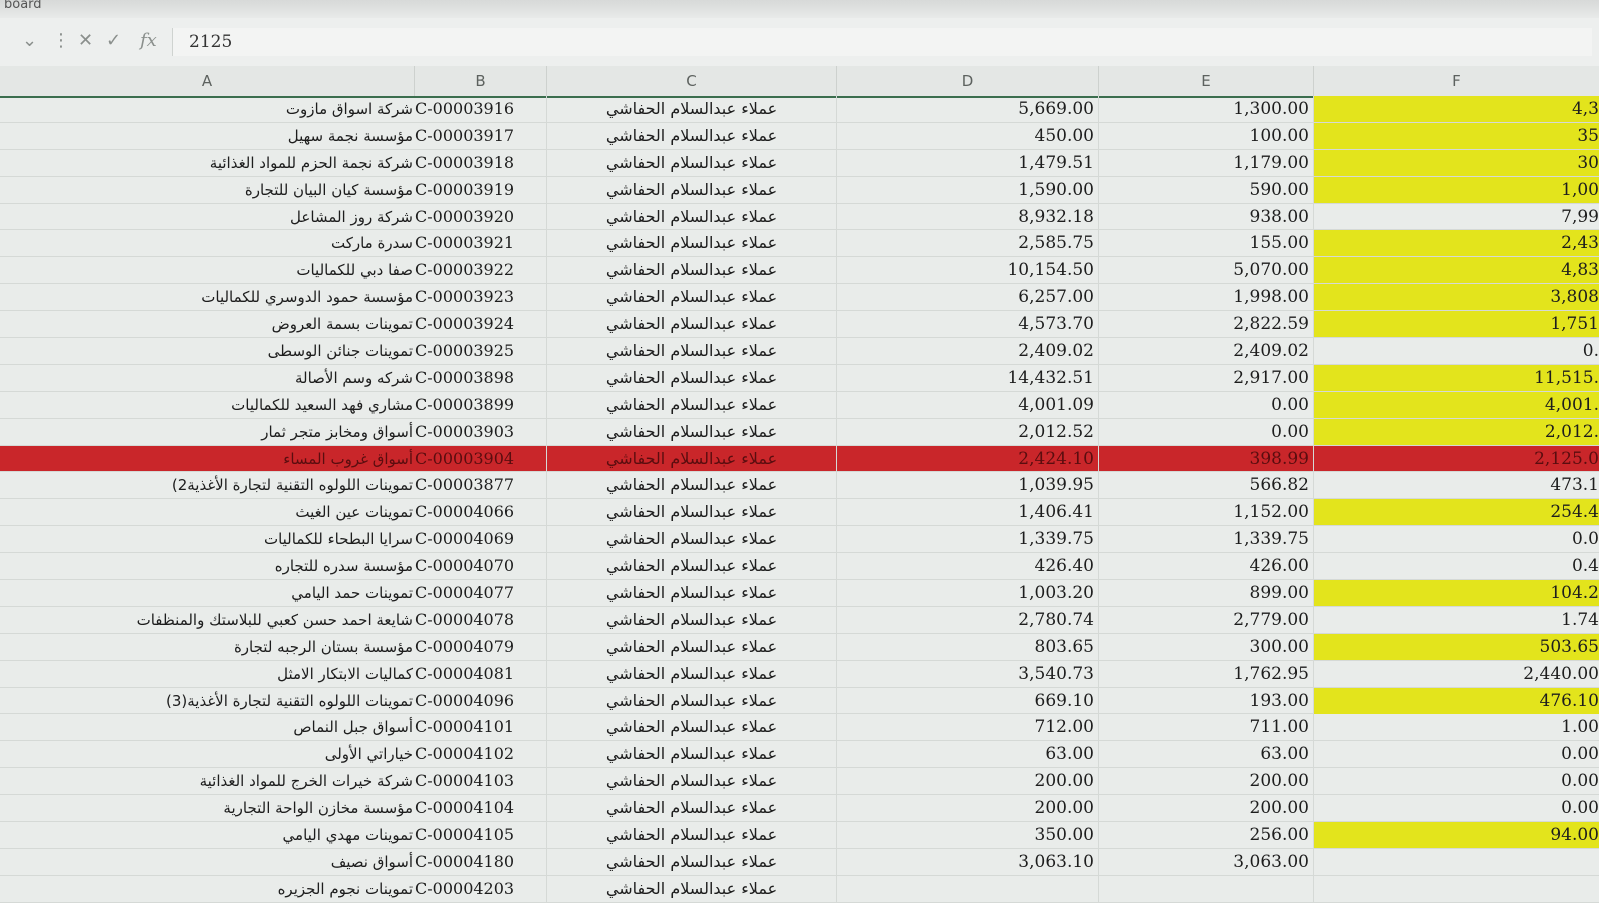 This screenshot has width=1599, height=903. I want to click on cell-balance: 0.00, so click(1456, 808).